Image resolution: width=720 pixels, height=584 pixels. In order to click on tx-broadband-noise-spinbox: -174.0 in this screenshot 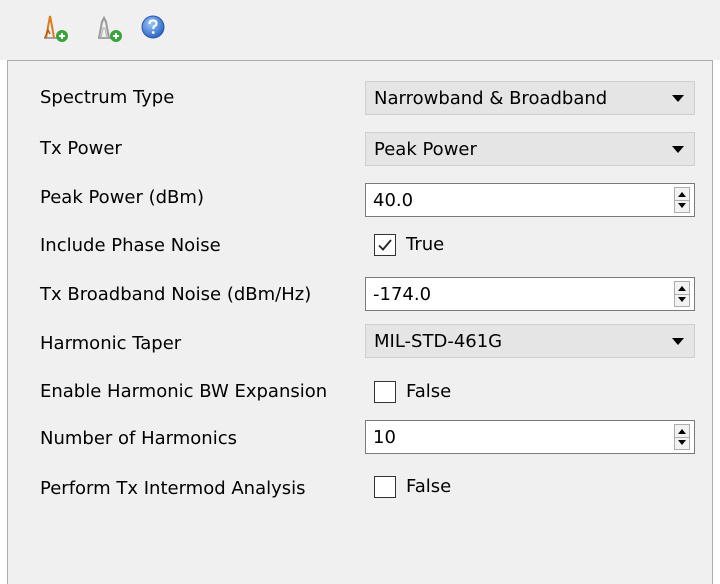, I will do `click(530, 294)`.